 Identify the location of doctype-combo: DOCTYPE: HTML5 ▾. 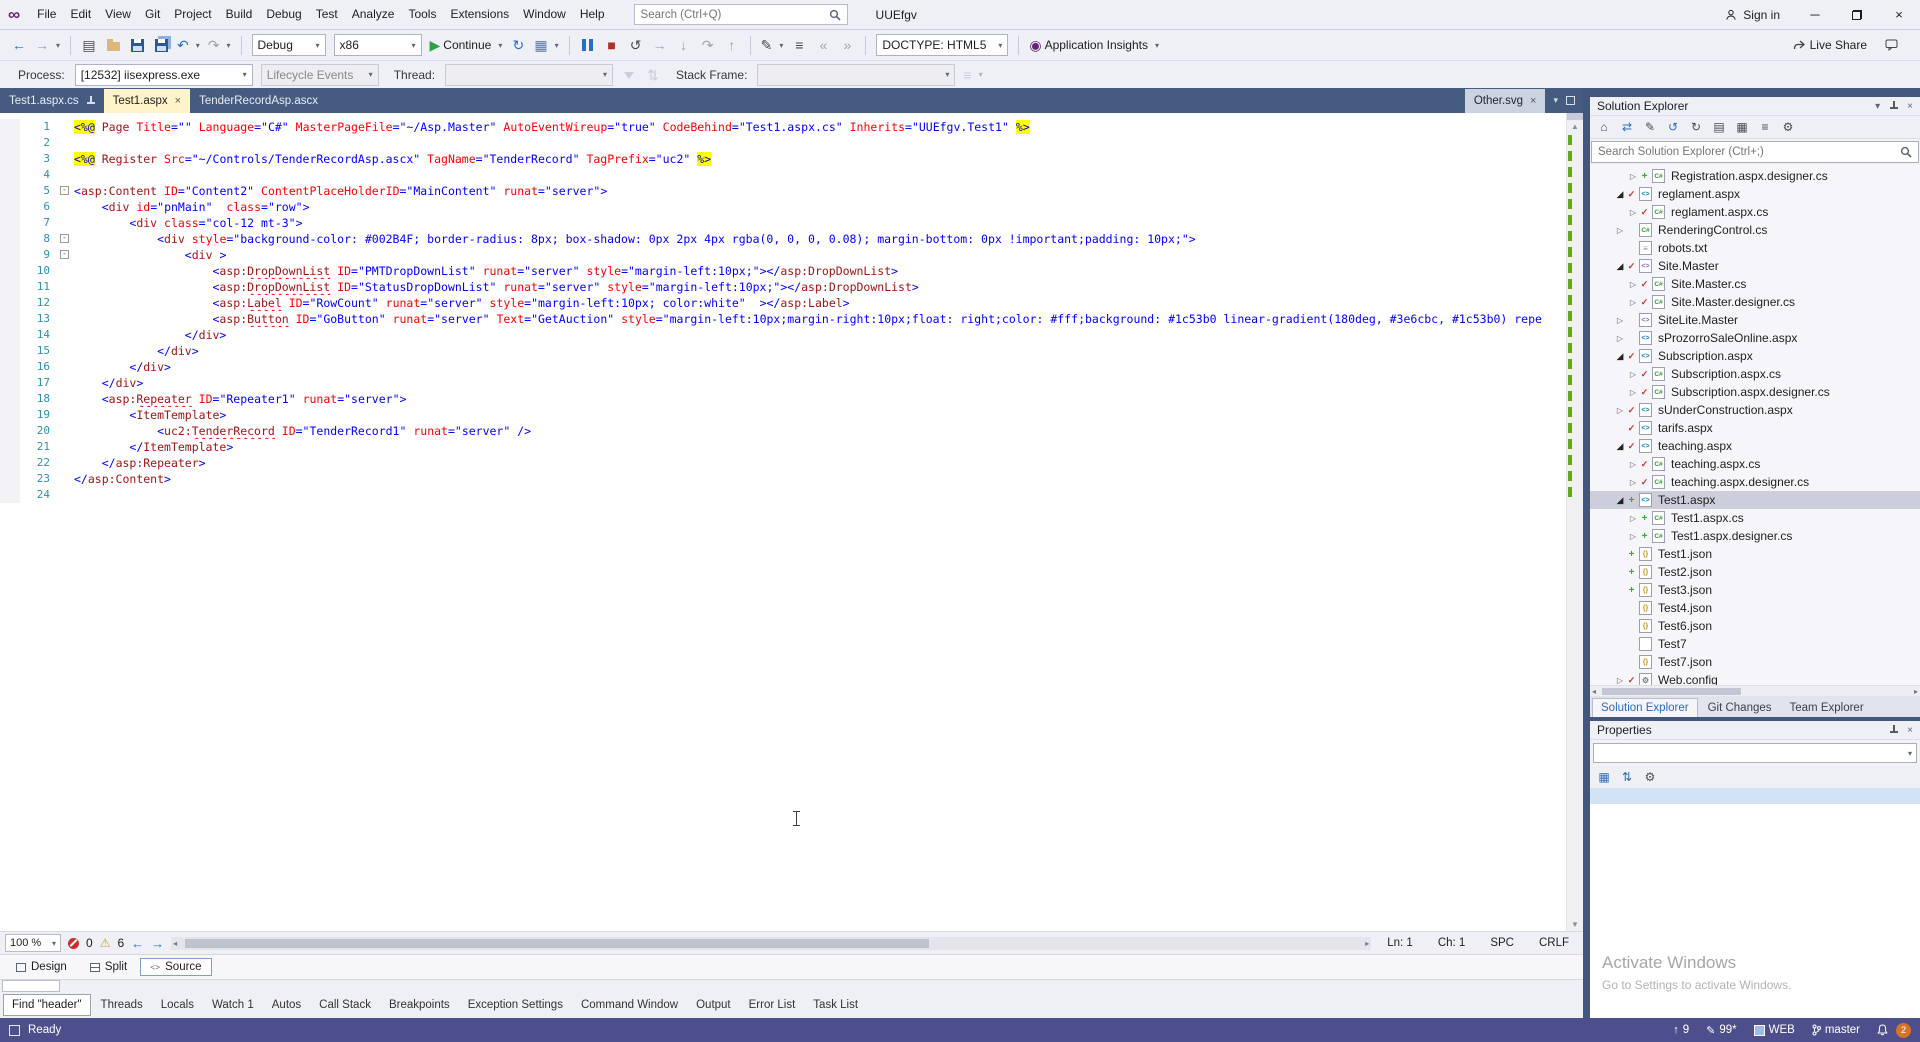
(942, 45).